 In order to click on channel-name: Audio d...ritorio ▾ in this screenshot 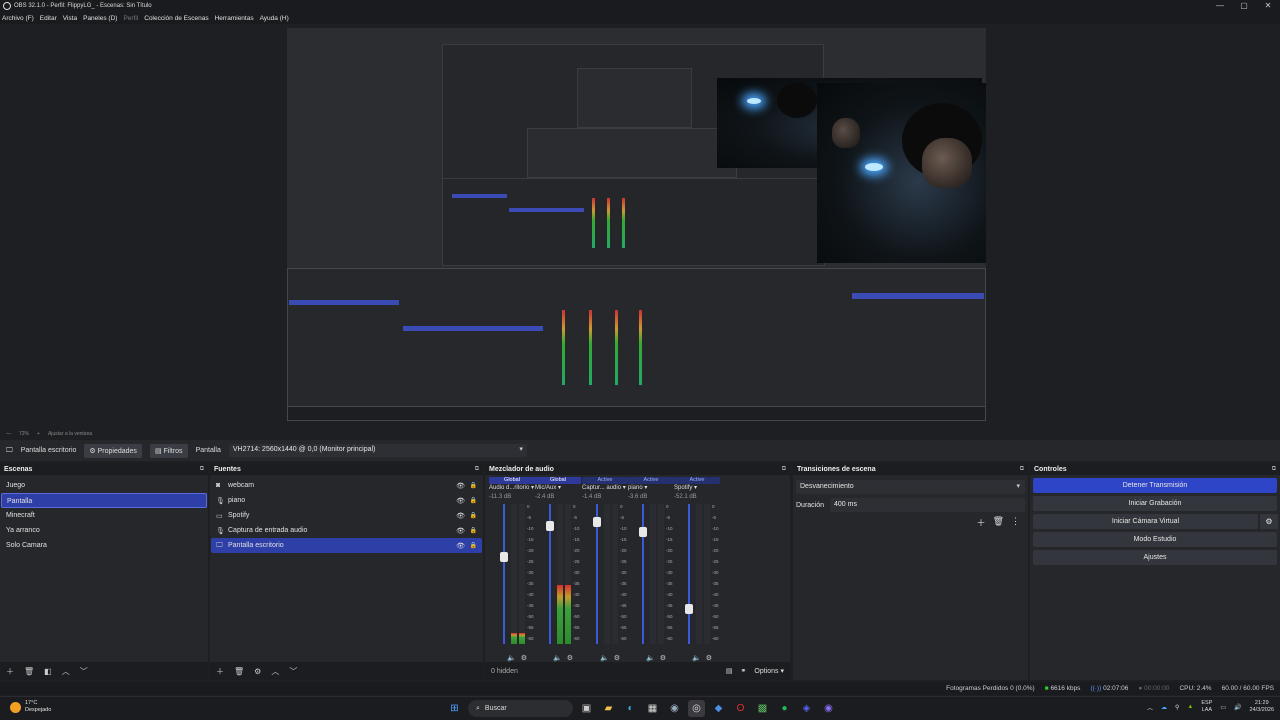, I will do `click(512, 488)`.